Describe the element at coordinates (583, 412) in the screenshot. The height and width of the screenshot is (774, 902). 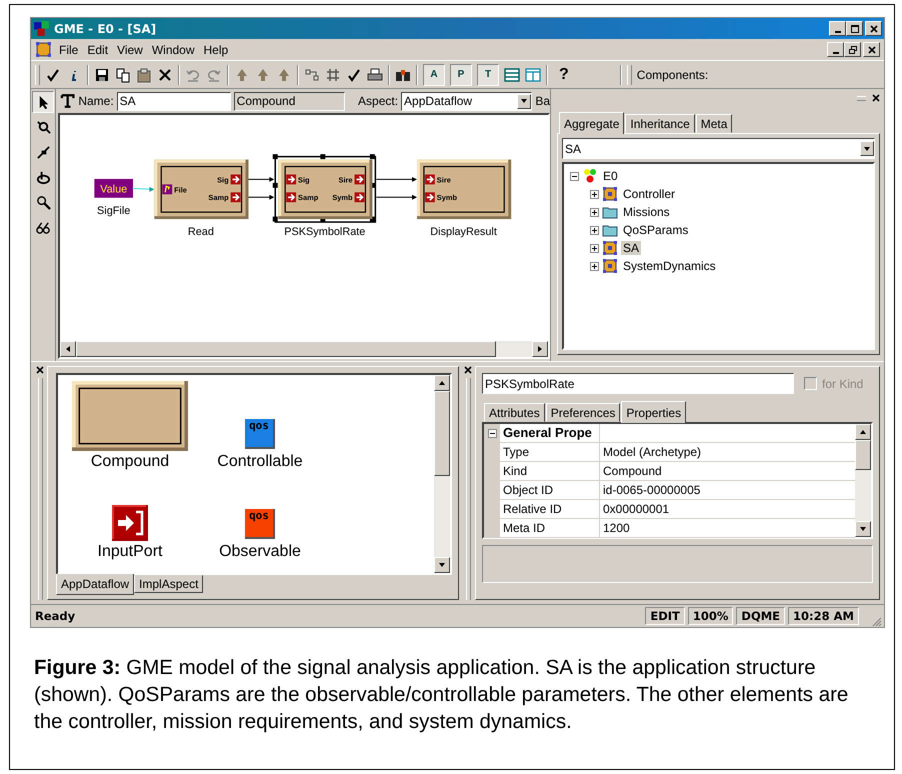
I see `tab: Preferences` at that location.